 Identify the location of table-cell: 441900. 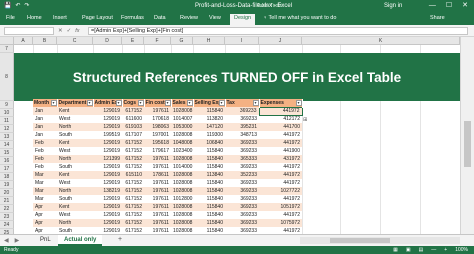
(280, 151).